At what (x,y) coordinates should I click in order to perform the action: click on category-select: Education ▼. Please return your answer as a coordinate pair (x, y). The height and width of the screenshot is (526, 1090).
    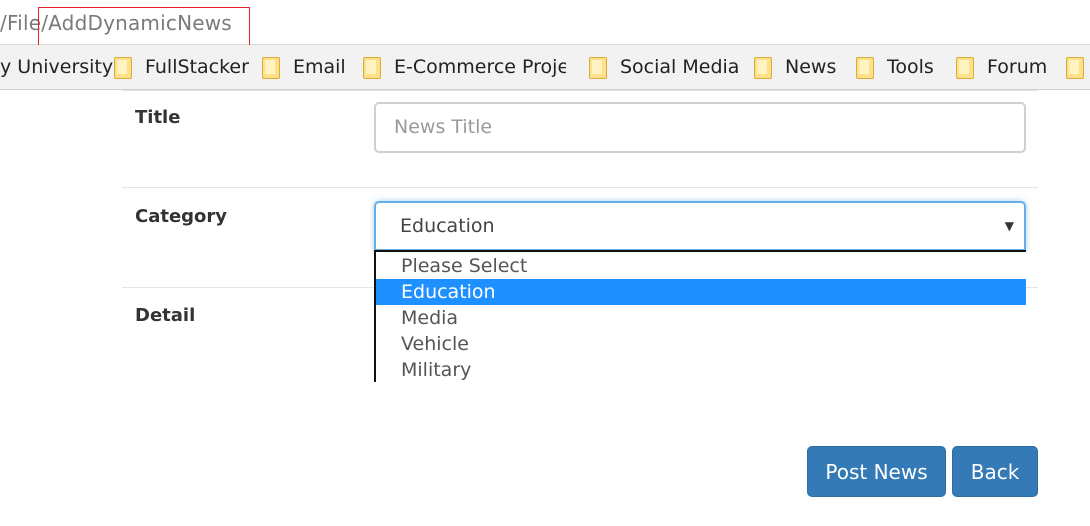
    Looking at the image, I should click on (700, 226).